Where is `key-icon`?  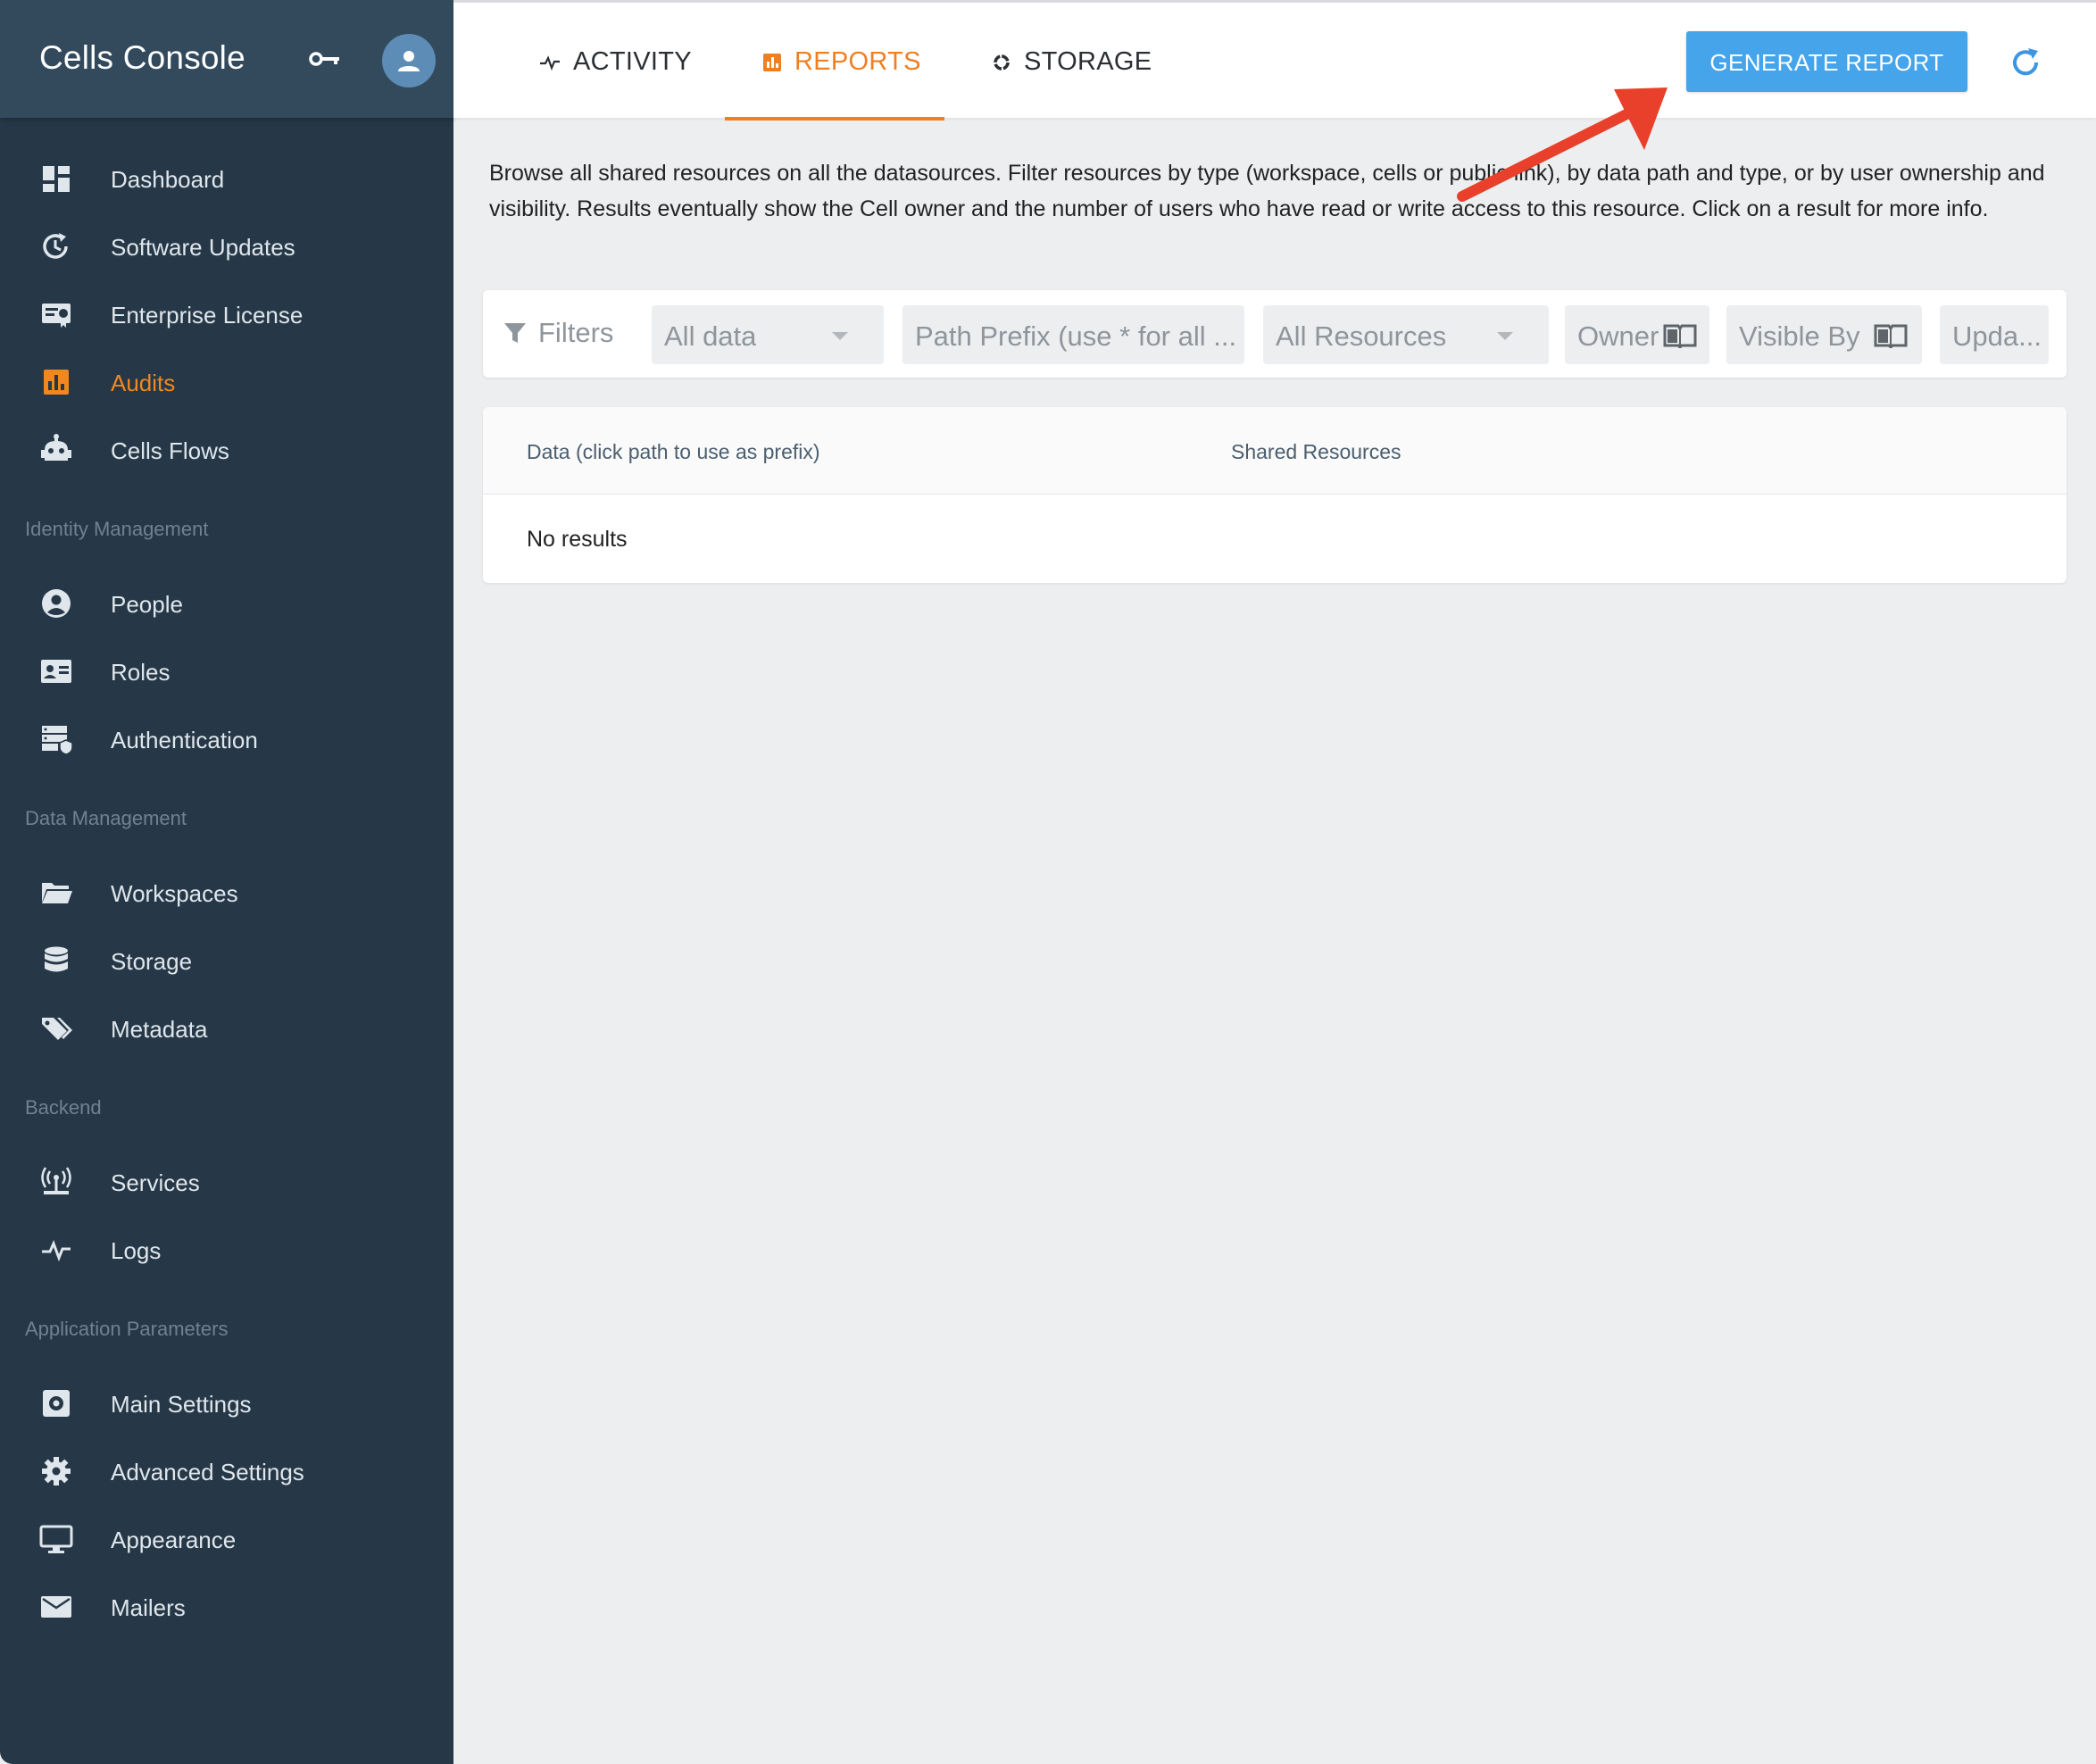
key-icon is located at coordinates (325, 58).